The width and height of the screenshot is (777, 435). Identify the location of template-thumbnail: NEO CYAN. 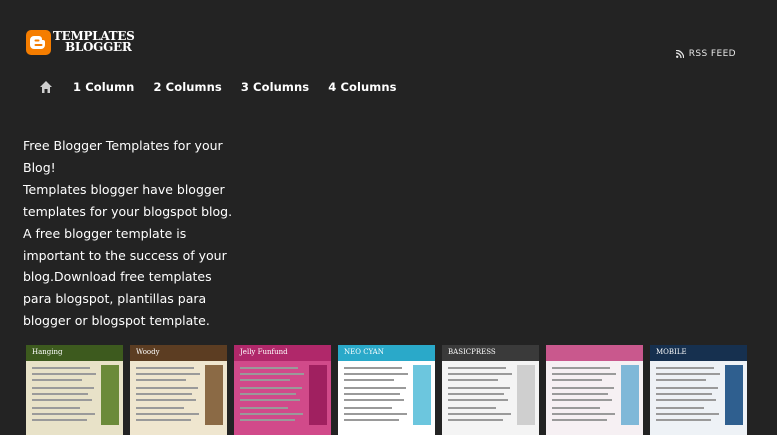
(386, 390).